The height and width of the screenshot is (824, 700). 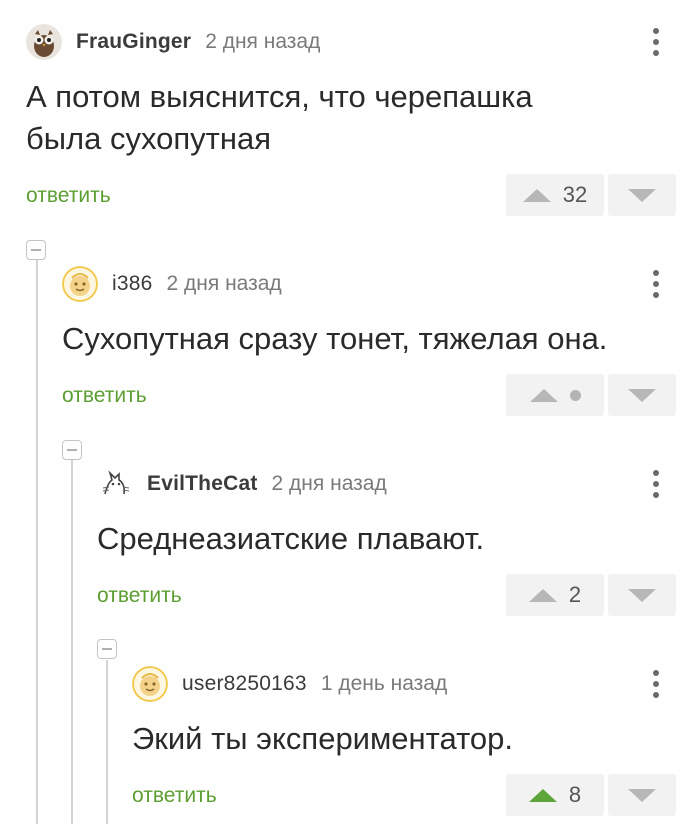 I want to click on vote-controls: 8, so click(x=591, y=795).